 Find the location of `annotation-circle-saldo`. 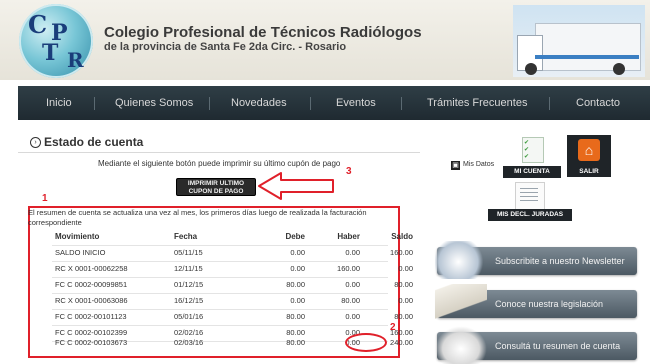

annotation-circle-saldo is located at coordinates (366, 342).